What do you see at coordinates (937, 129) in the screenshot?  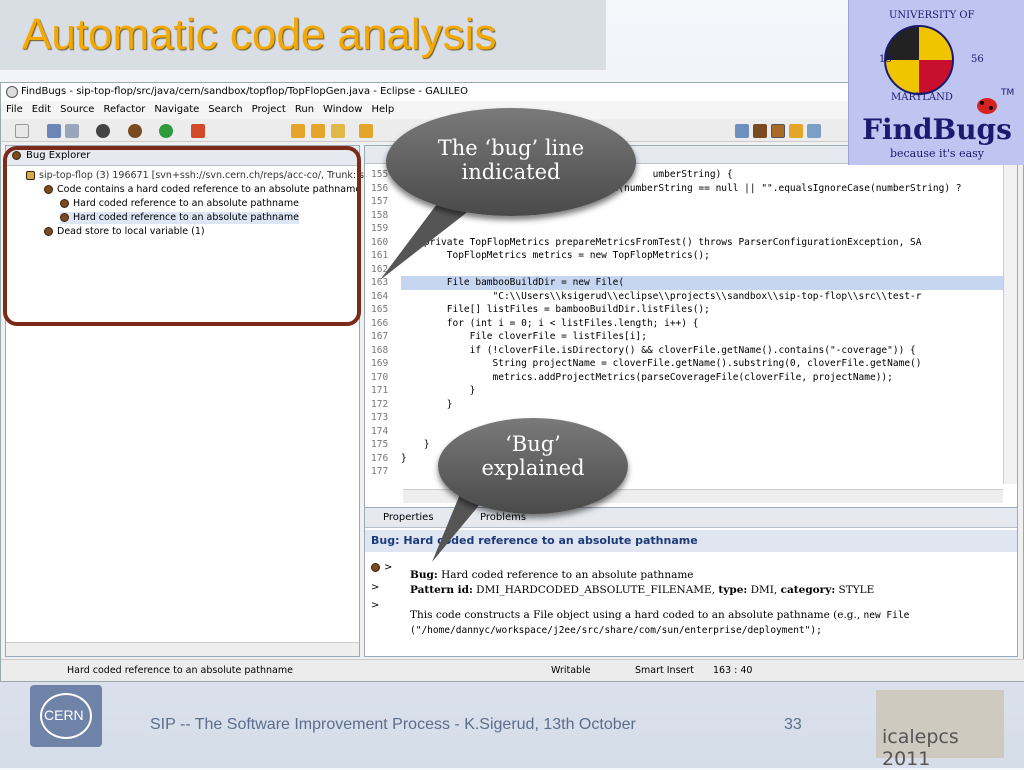 I see `logo-findbugs-text: FindBugs` at bounding box center [937, 129].